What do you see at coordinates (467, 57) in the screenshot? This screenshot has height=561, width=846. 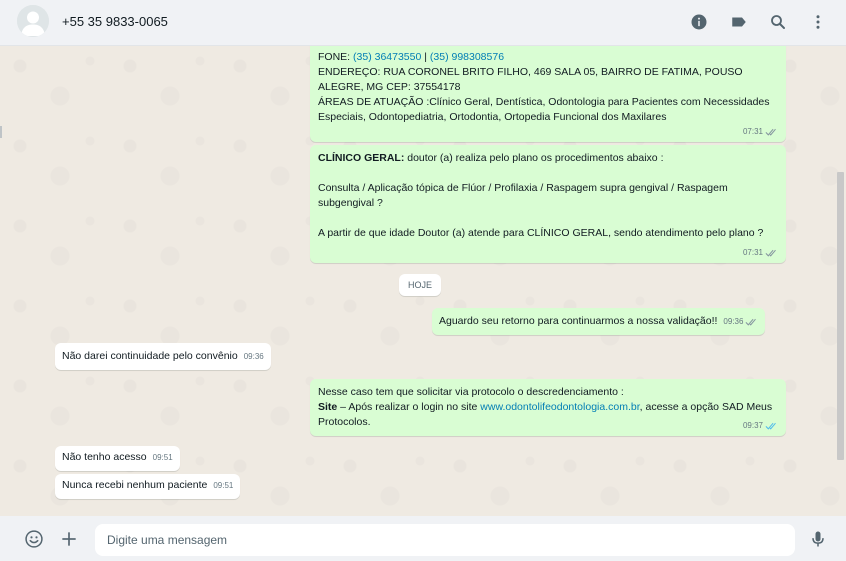 I see `phone-link-2: (35) 998308576` at bounding box center [467, 57].